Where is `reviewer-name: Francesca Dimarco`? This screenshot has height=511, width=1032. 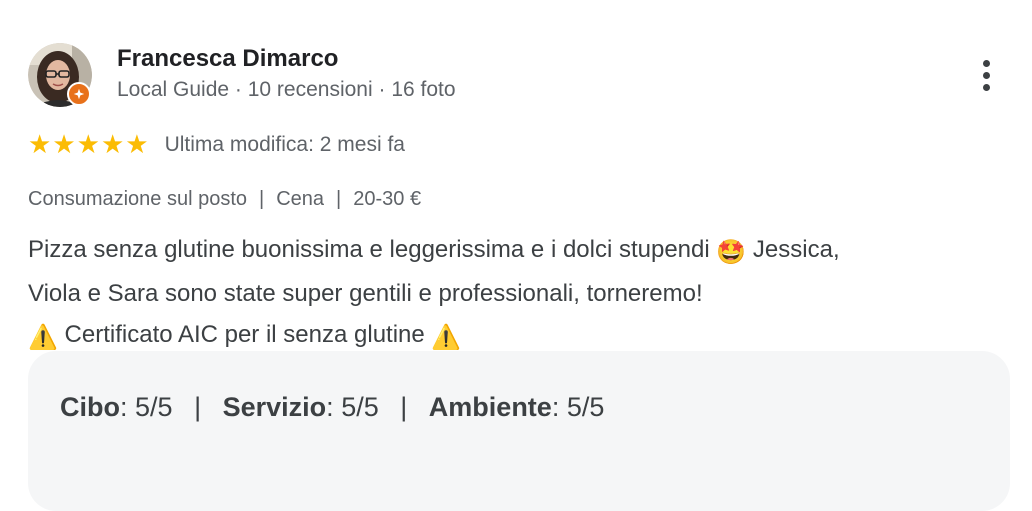
reviewer-name: Francesca Dimarco is located at coordinates (227, 59).